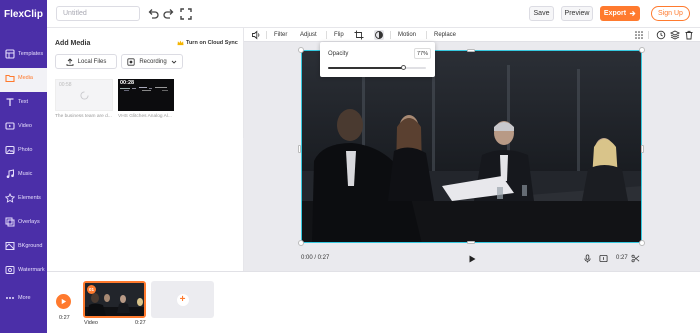  Describe the element at coordinates (29, 222) in the screenshot. I see `nav-label: Overlays` at that location.